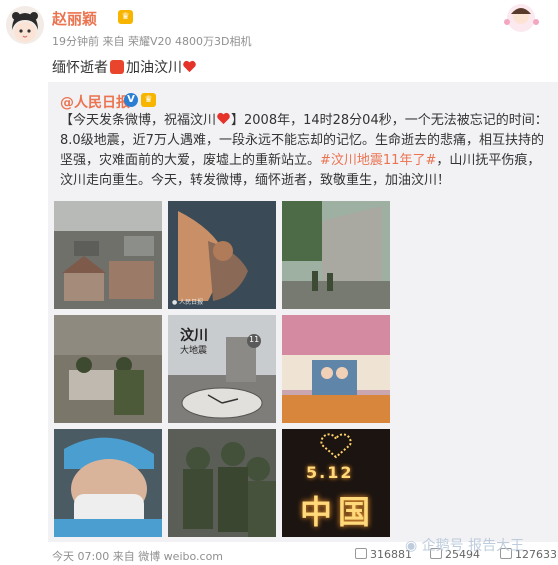 Image resolution: width=558 pixels, height=565 pixels. I want to click on username: 赵丽颖, so click(74, 18).